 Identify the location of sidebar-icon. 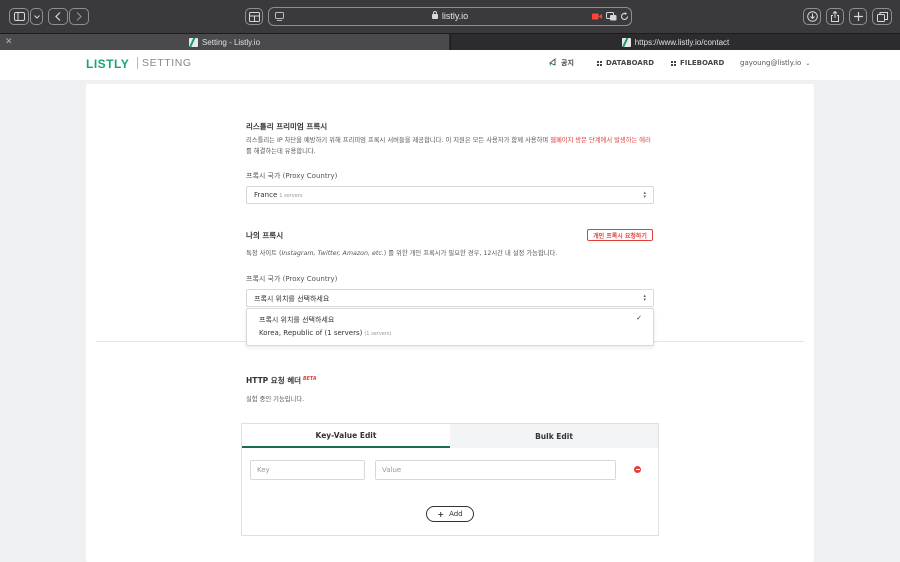
(19, 16).